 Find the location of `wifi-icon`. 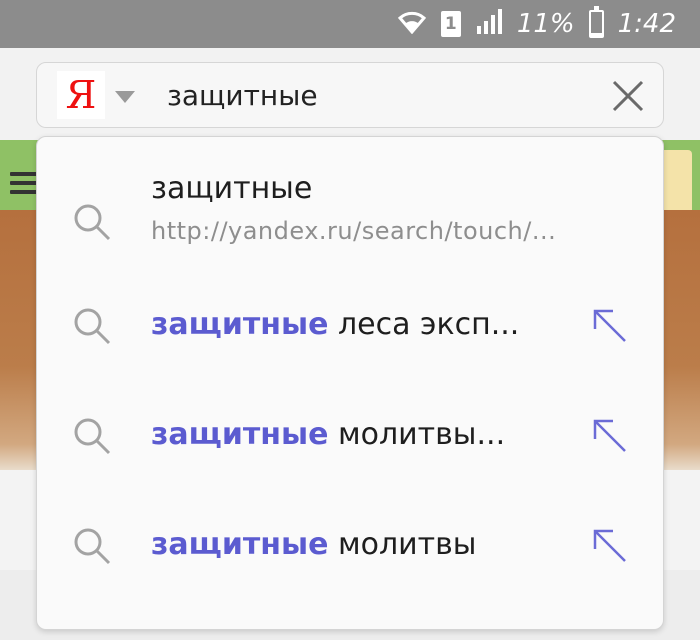

wifi-icon is located at coordinates (412, 24).